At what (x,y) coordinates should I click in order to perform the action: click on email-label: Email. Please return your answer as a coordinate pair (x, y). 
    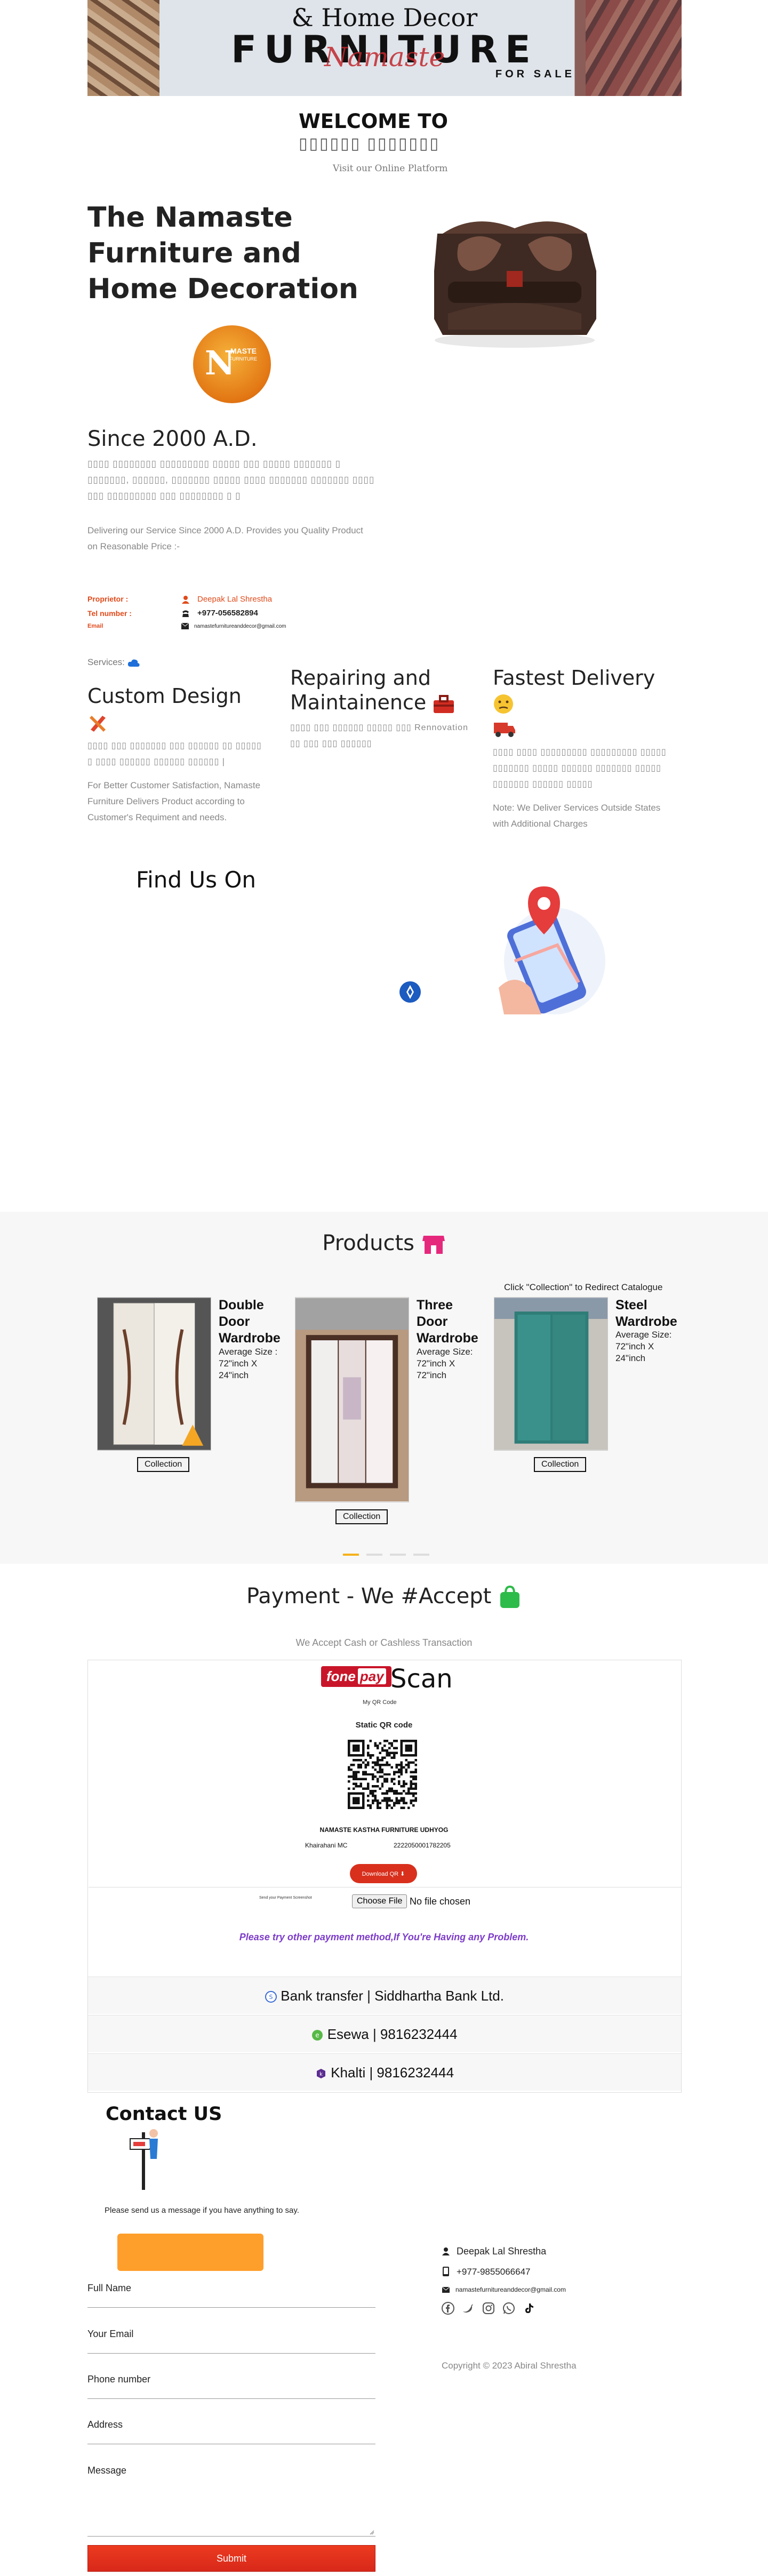
    Looking at the image, I should click on (95, 626).